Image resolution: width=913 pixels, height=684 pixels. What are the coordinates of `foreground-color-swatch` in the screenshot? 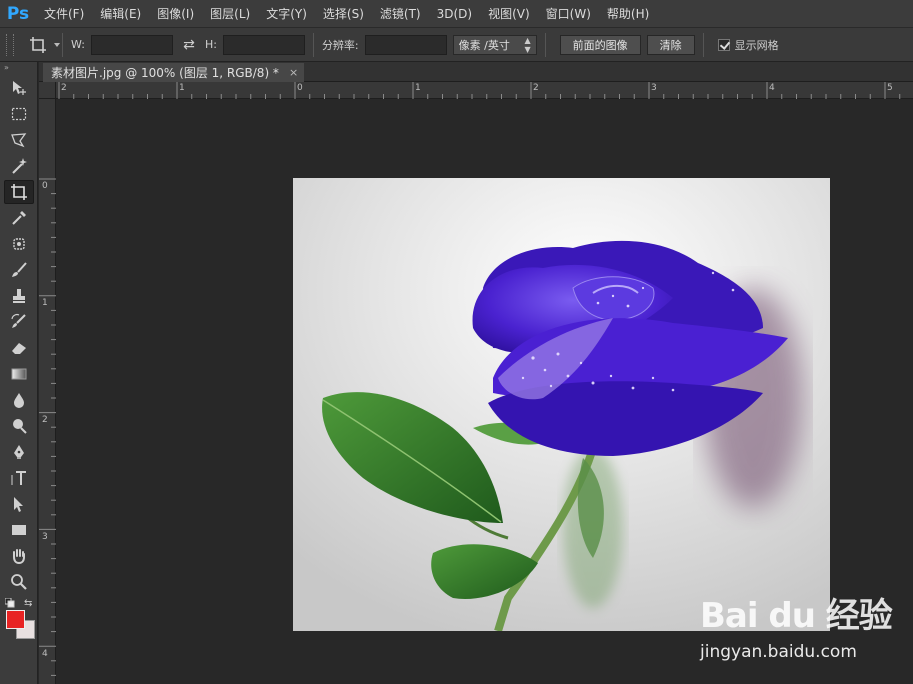 It's located at (15, 619).